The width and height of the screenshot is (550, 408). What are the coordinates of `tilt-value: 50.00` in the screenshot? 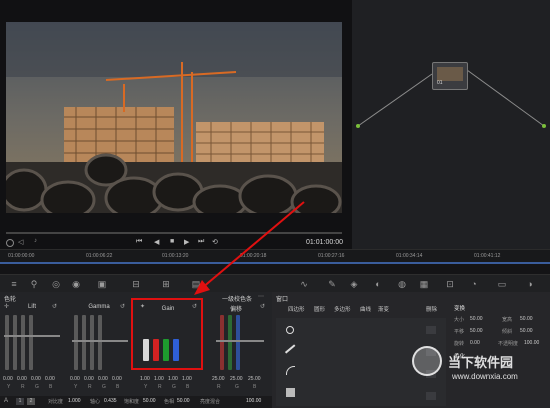 It's located at (526, 331).